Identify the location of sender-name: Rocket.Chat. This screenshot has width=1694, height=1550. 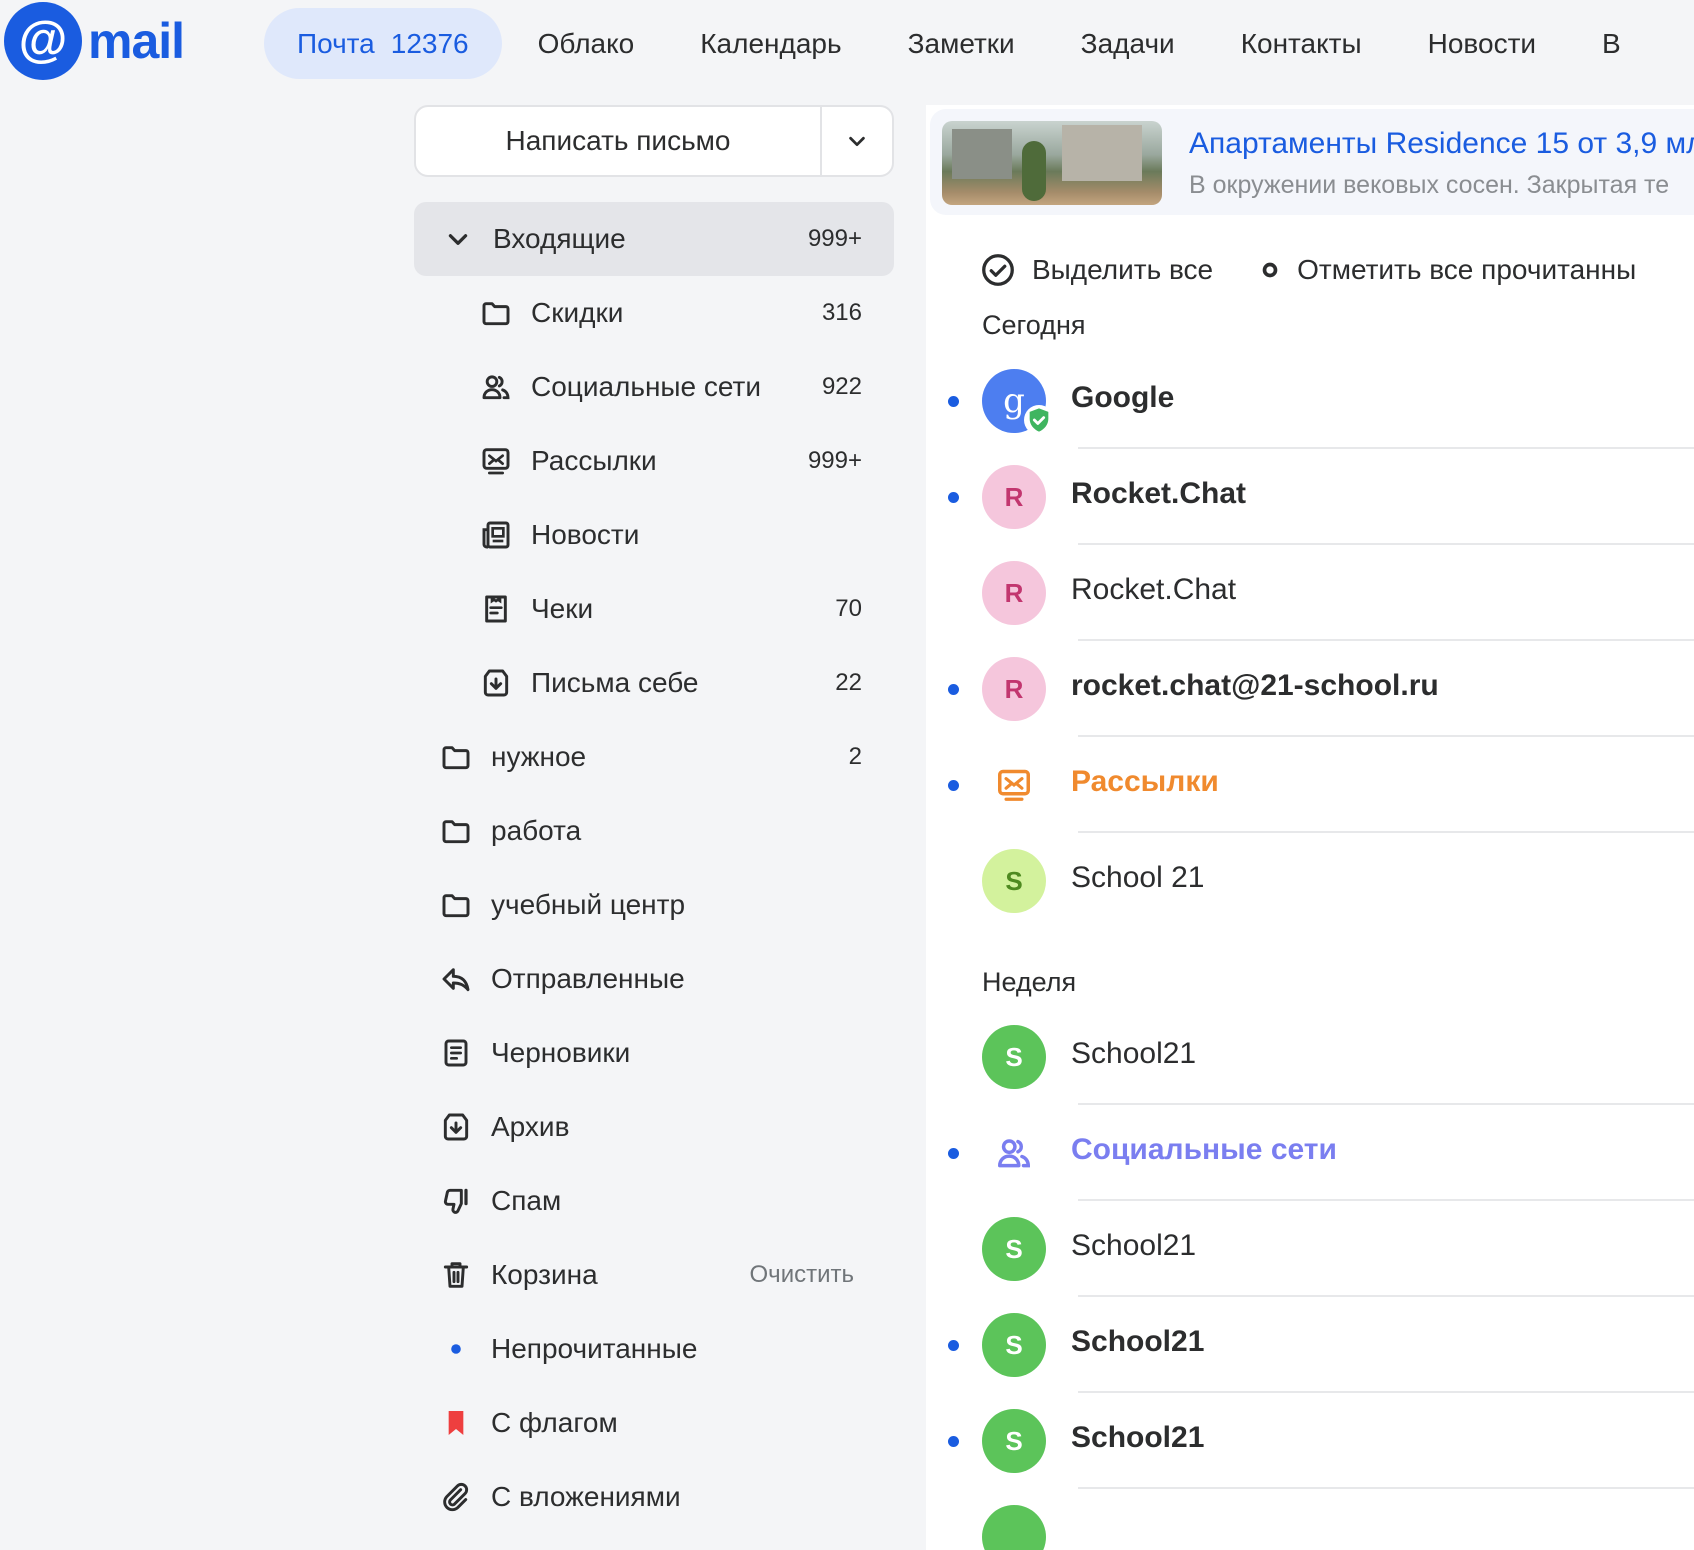
(1159, 493).